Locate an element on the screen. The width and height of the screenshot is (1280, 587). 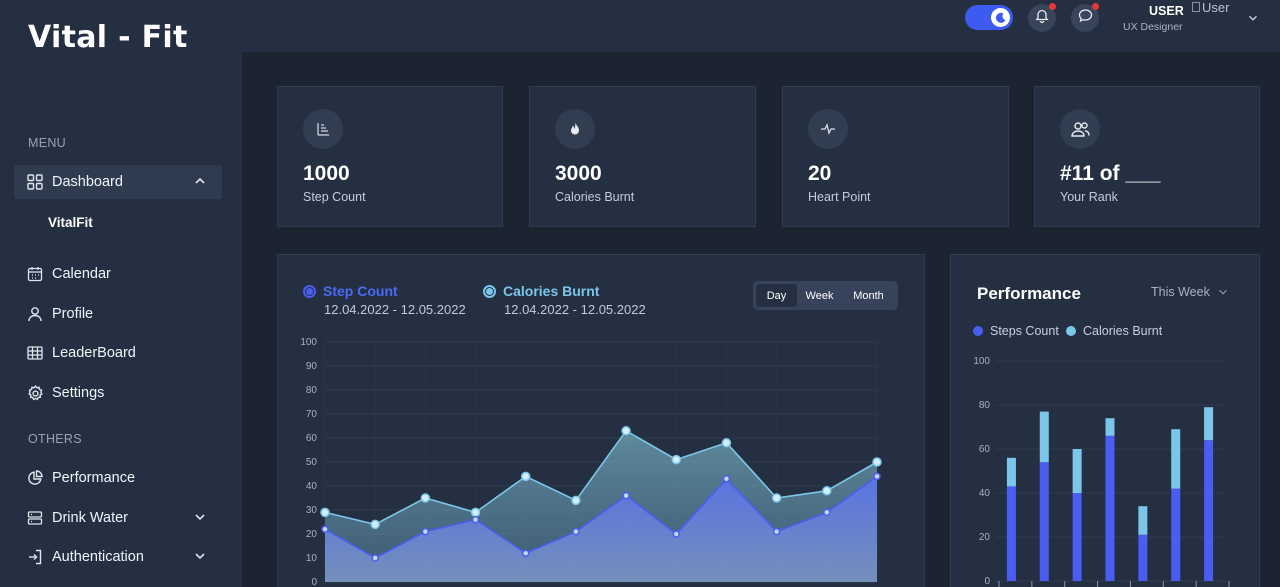
grid-icon is located at coordinates (35, 182).